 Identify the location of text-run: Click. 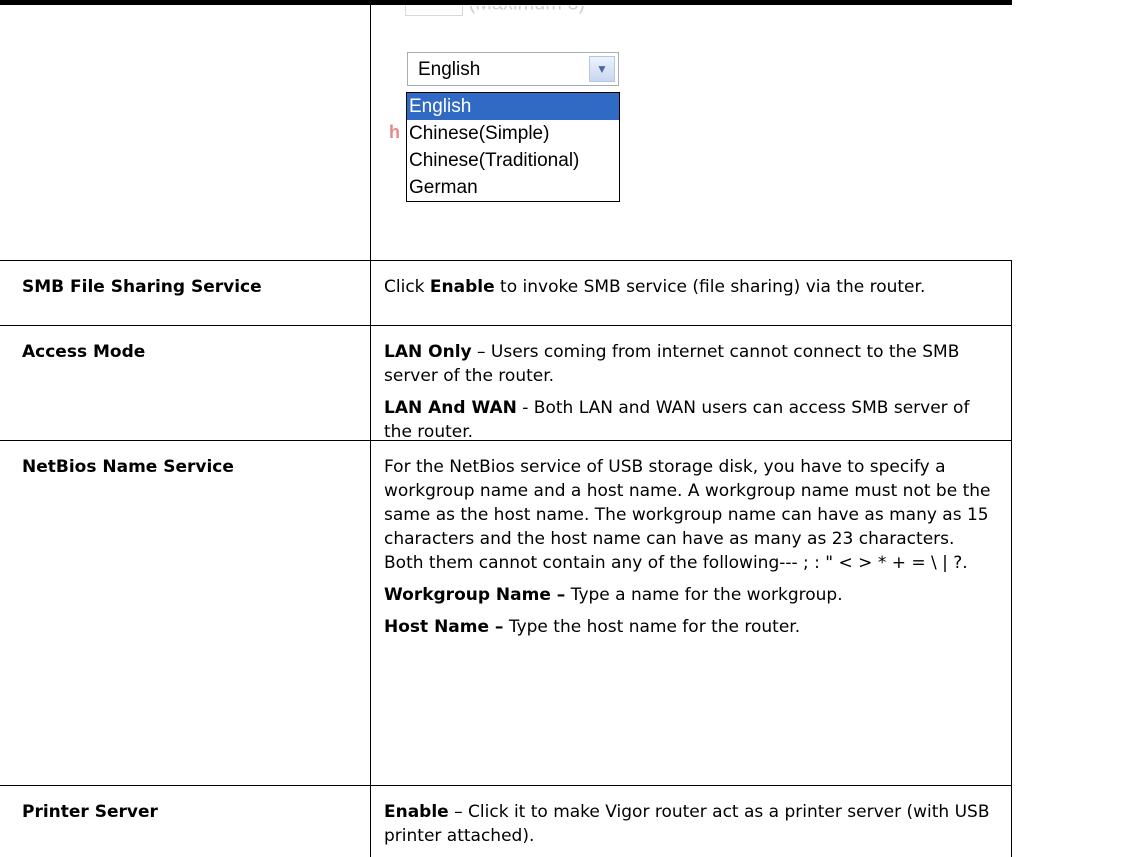
(407, 287).